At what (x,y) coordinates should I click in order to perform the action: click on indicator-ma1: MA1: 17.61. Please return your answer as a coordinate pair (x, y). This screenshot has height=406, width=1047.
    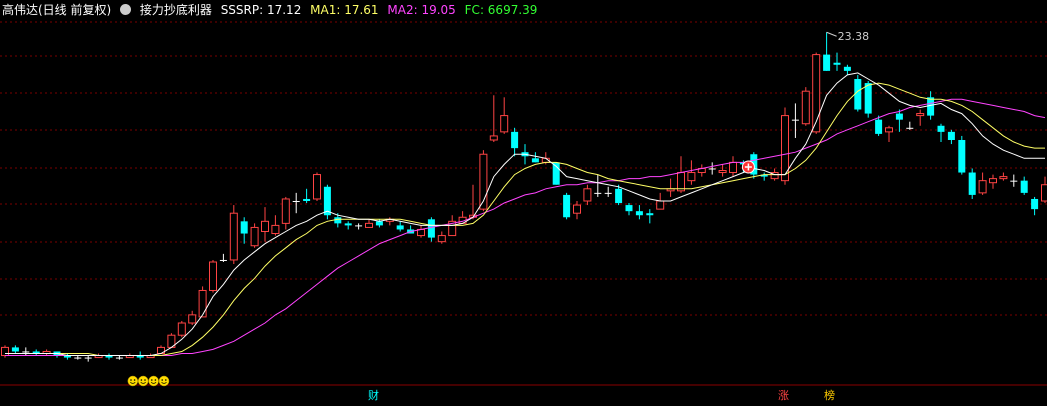
    Looking at the image, I should click on (344, 10).